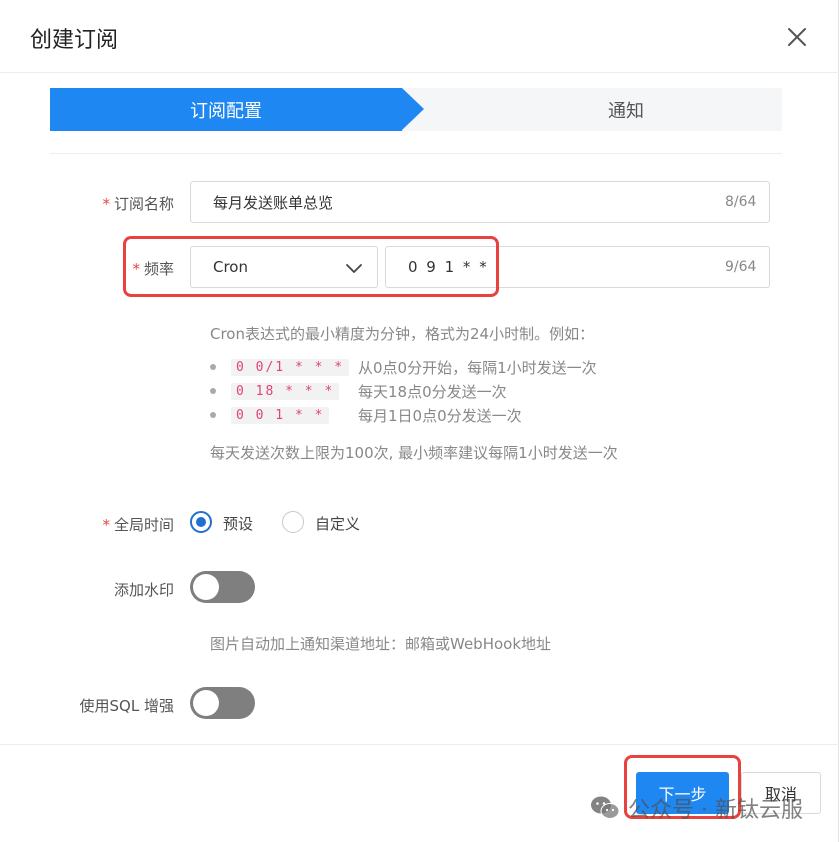 The height and width of the screenshot is (842, 839). Describe the element at coordinates (381, 644) in the screenshot. I see `watermark-help: 图片自动加上通知渠道地址：邮箱或WebHook地址` at that location.